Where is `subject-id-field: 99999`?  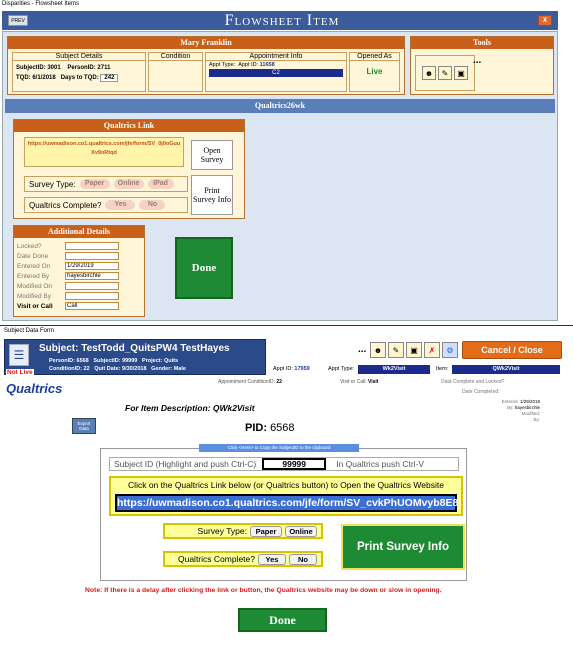 subject-id-field: 99999 is located at coordinates (294, 464).